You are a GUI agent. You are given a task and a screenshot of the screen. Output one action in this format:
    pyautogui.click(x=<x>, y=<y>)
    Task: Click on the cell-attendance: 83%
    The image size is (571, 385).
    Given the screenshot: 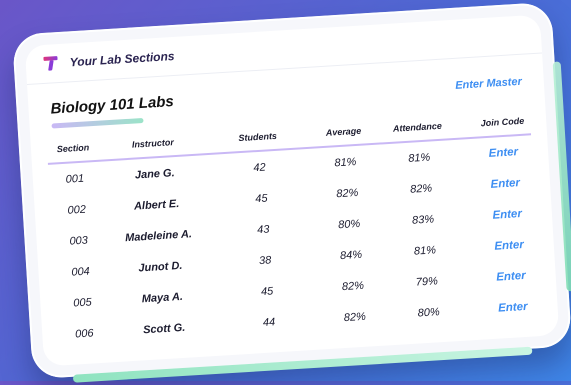 What is the action you would take?
    pyautogui.click(x=423, y=219)
    